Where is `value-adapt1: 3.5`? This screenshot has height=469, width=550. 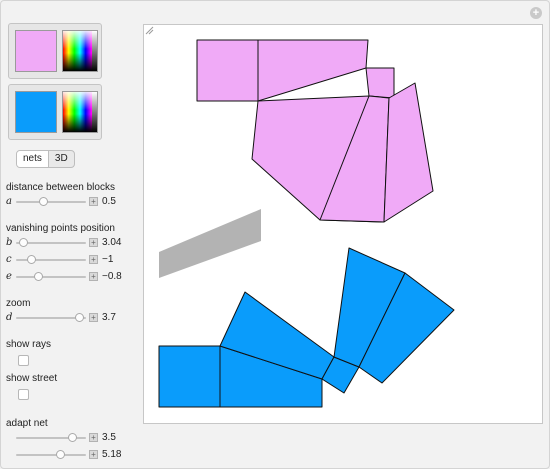
value-adapt1: 3.5 is located at coordinates (109, 437).